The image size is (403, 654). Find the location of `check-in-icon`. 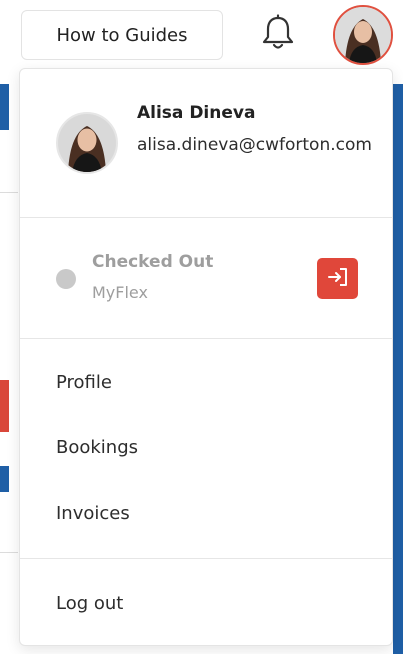

check-in-icon is located at coordinates (338, 279).